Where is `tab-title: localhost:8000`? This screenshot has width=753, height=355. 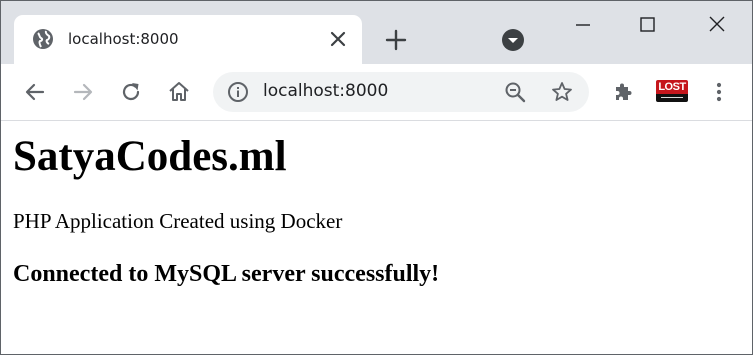
tab-title: localhost:8000 is located at coordinates (123, 39).